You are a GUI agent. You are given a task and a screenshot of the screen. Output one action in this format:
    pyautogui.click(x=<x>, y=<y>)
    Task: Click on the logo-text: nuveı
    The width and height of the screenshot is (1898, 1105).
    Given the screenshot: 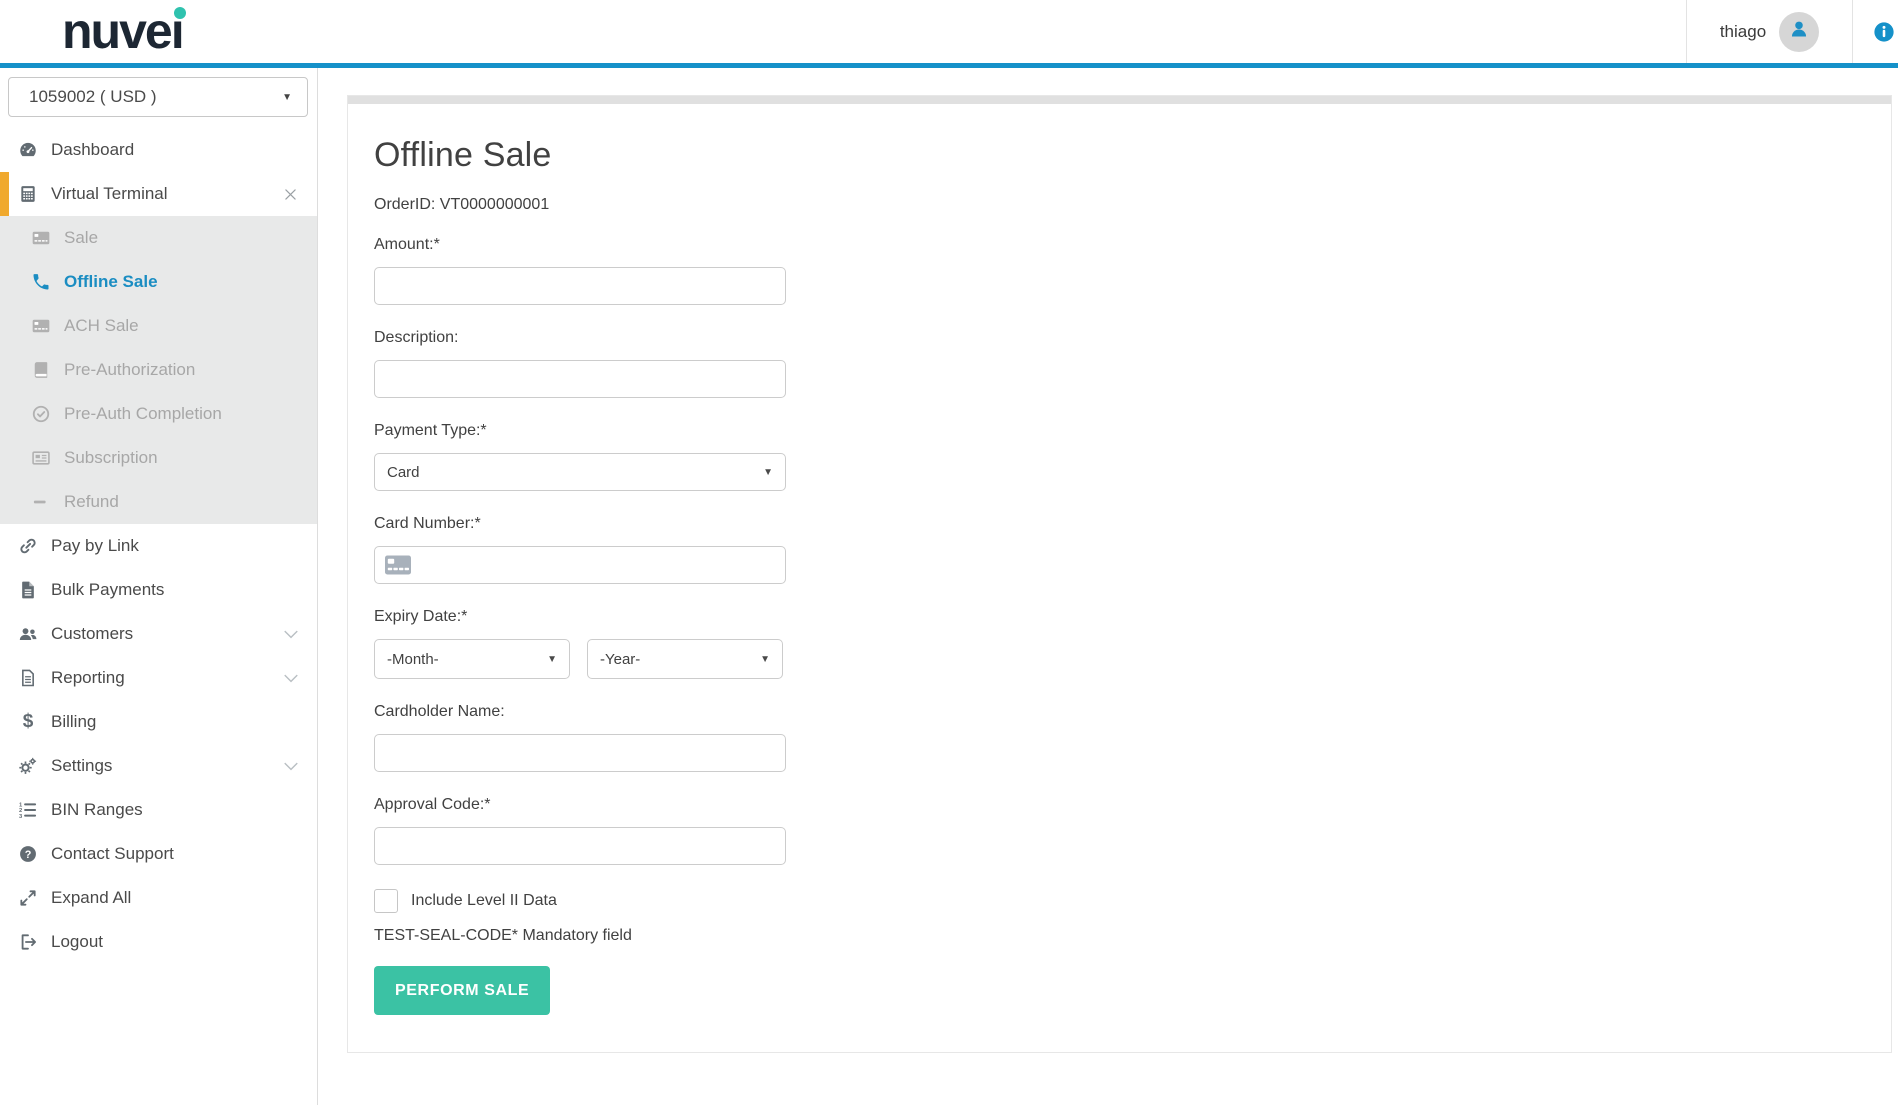 What is the action you would take?
    pyautogui.click(x=123, y=31)
    